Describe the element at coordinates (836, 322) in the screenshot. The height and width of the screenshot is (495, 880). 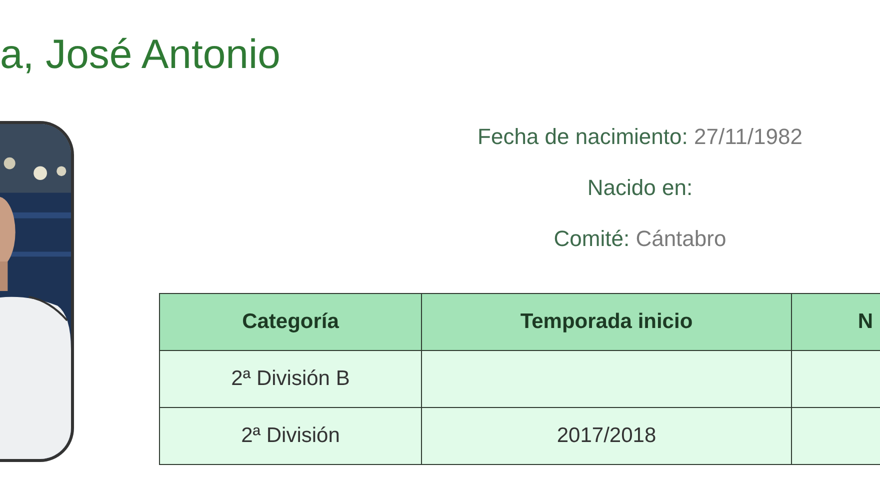
I see `column-header: N` at that location.